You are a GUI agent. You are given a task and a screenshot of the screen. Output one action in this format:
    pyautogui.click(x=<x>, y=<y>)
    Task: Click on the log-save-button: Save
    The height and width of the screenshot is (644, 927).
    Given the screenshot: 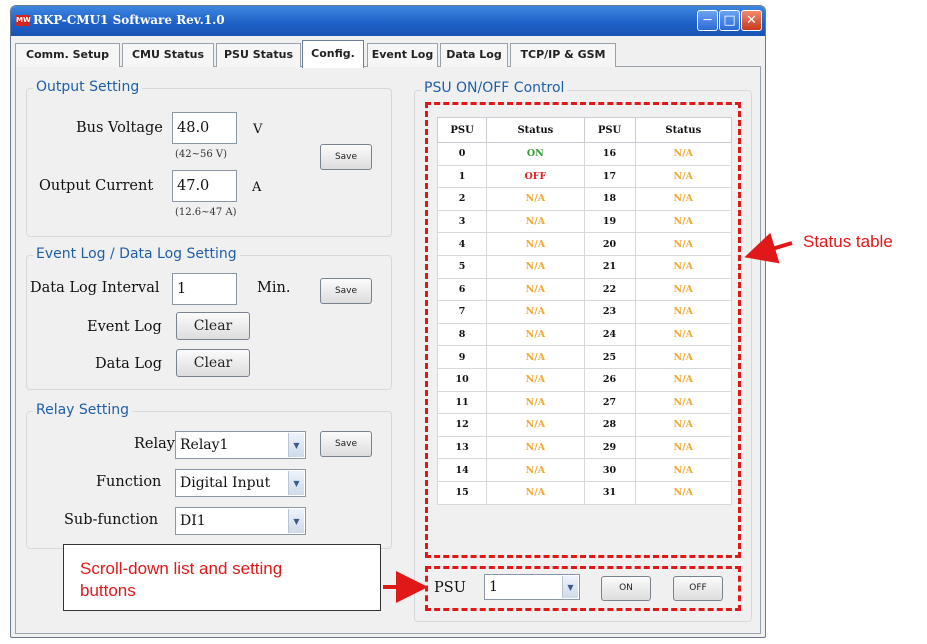 What is the action you would take?
    pyautogui.click(x=346, y=291)
    